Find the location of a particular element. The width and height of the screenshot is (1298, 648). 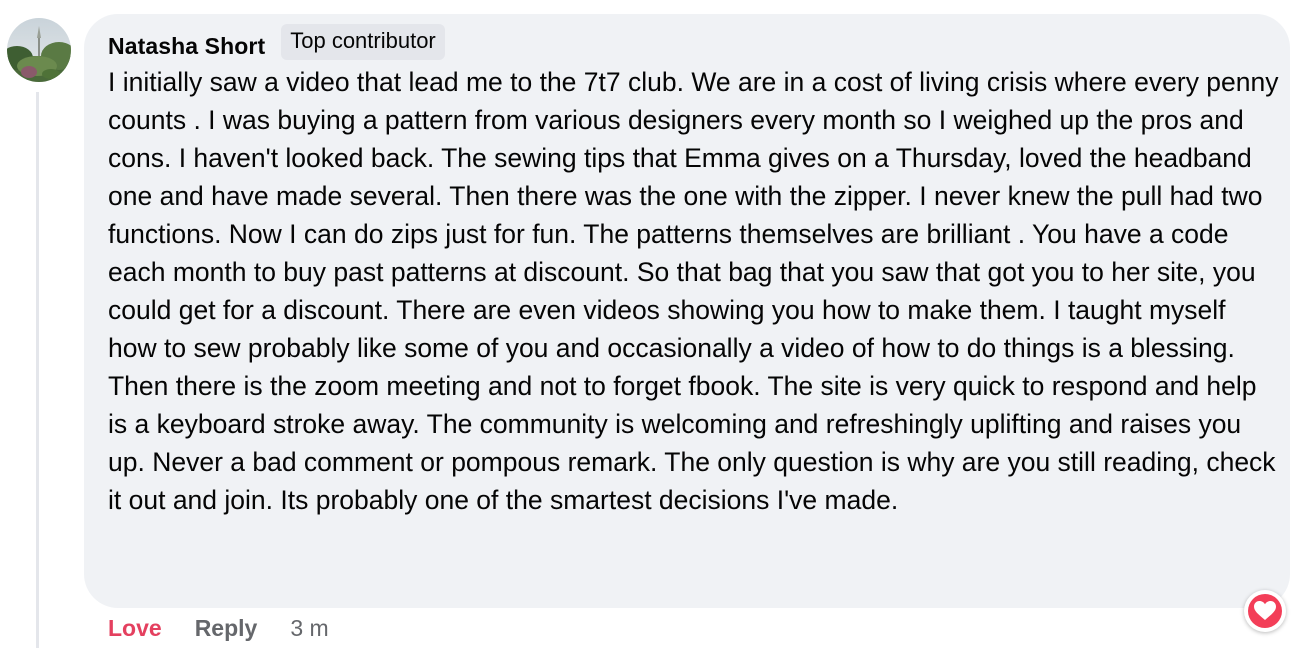

comment-header: Natasha Short Top contributor is located at coordinates (276, 42).